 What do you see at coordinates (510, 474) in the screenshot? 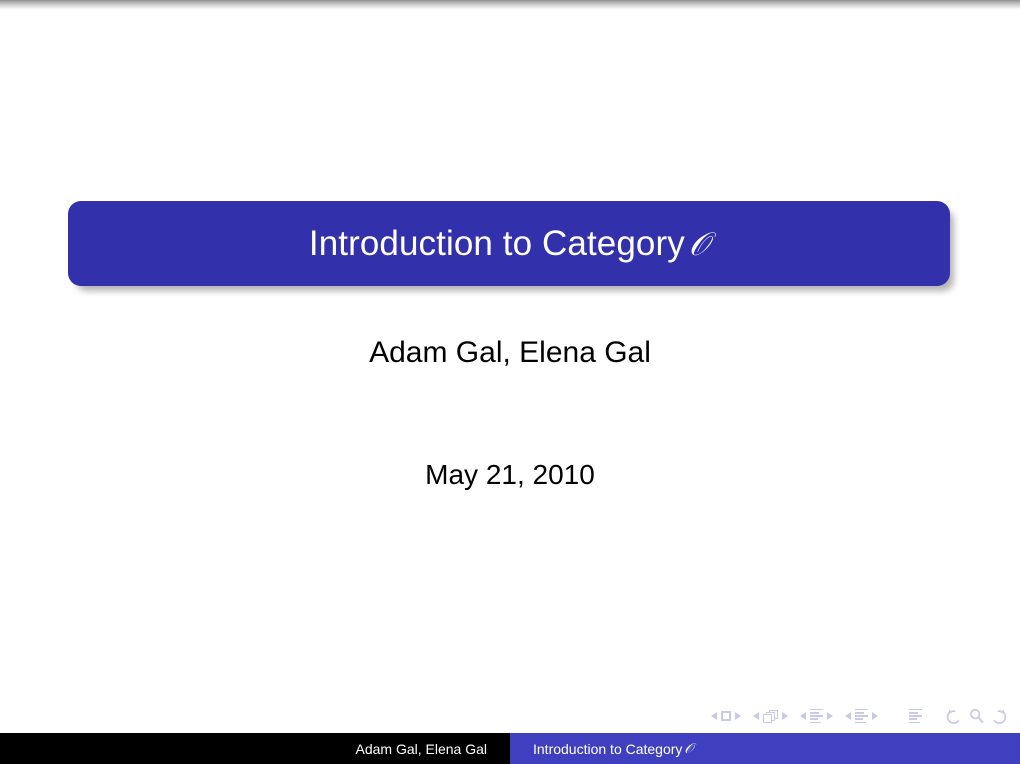
I see `date-line: May 21, 2010` at bounding box center [510, 474].